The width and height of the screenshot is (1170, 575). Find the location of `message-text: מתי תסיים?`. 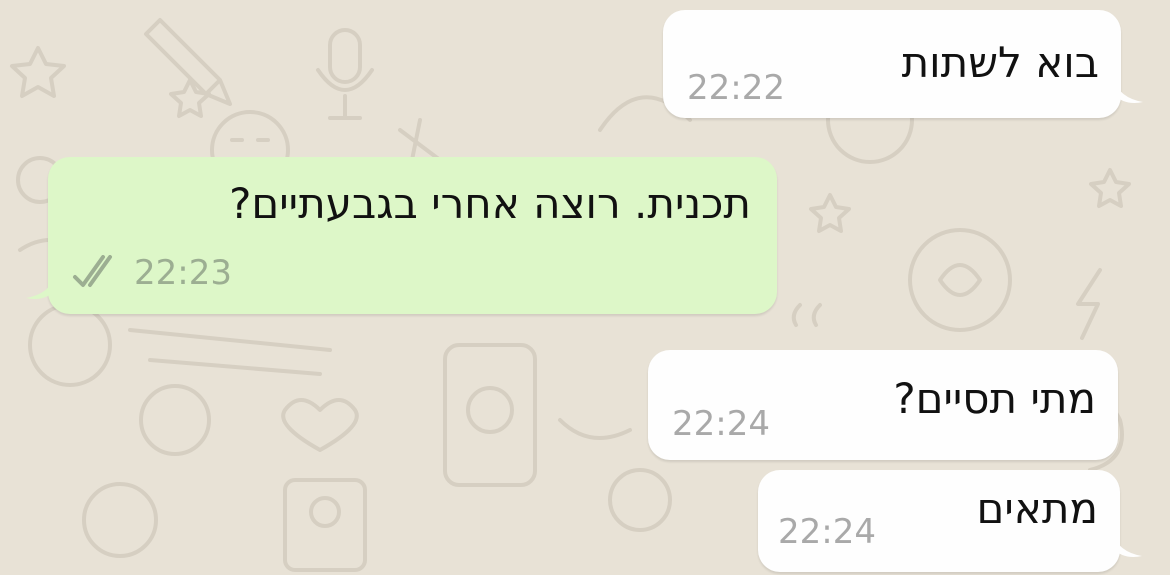

message-text: מתי תסיים? is located at coordinates (994, 398).